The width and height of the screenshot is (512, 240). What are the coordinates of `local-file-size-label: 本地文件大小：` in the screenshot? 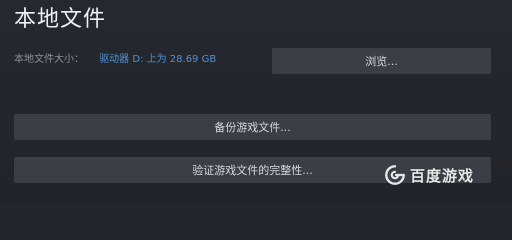 It's located at (49, 59).